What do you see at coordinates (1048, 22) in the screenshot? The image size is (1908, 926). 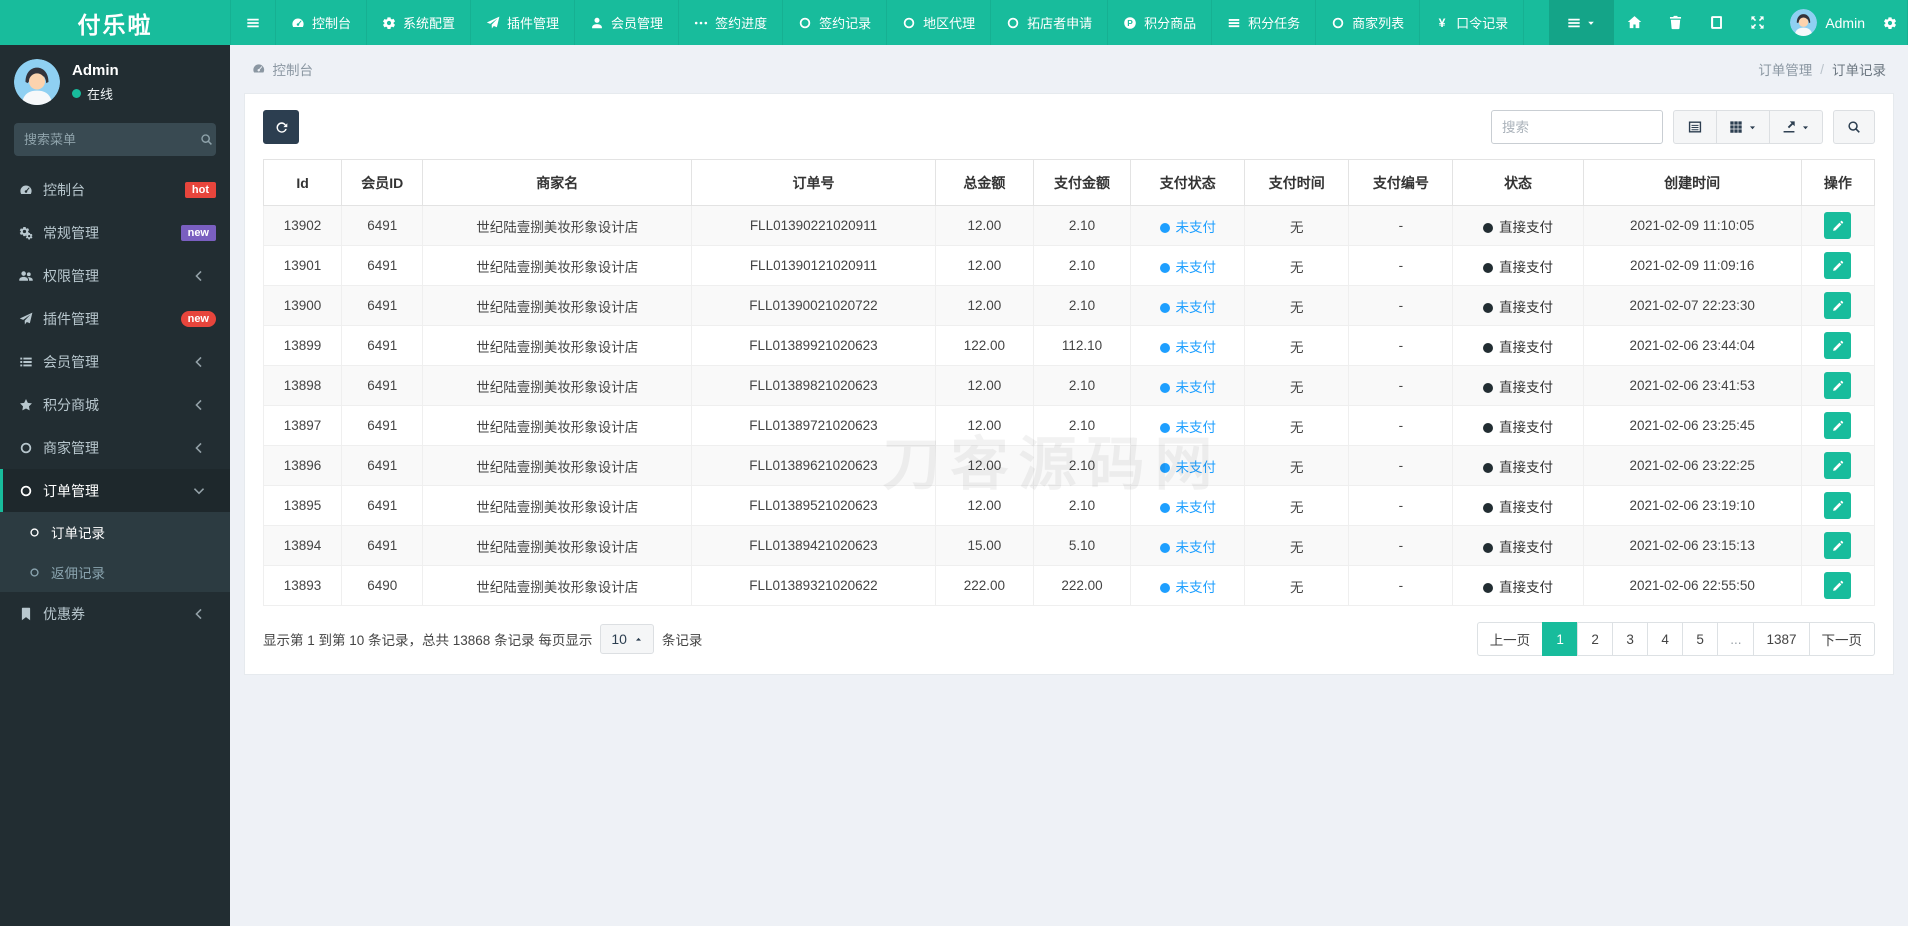 I see `topnav-item-store-apply: 拓店者申请` at bounding box center [1048, 22].